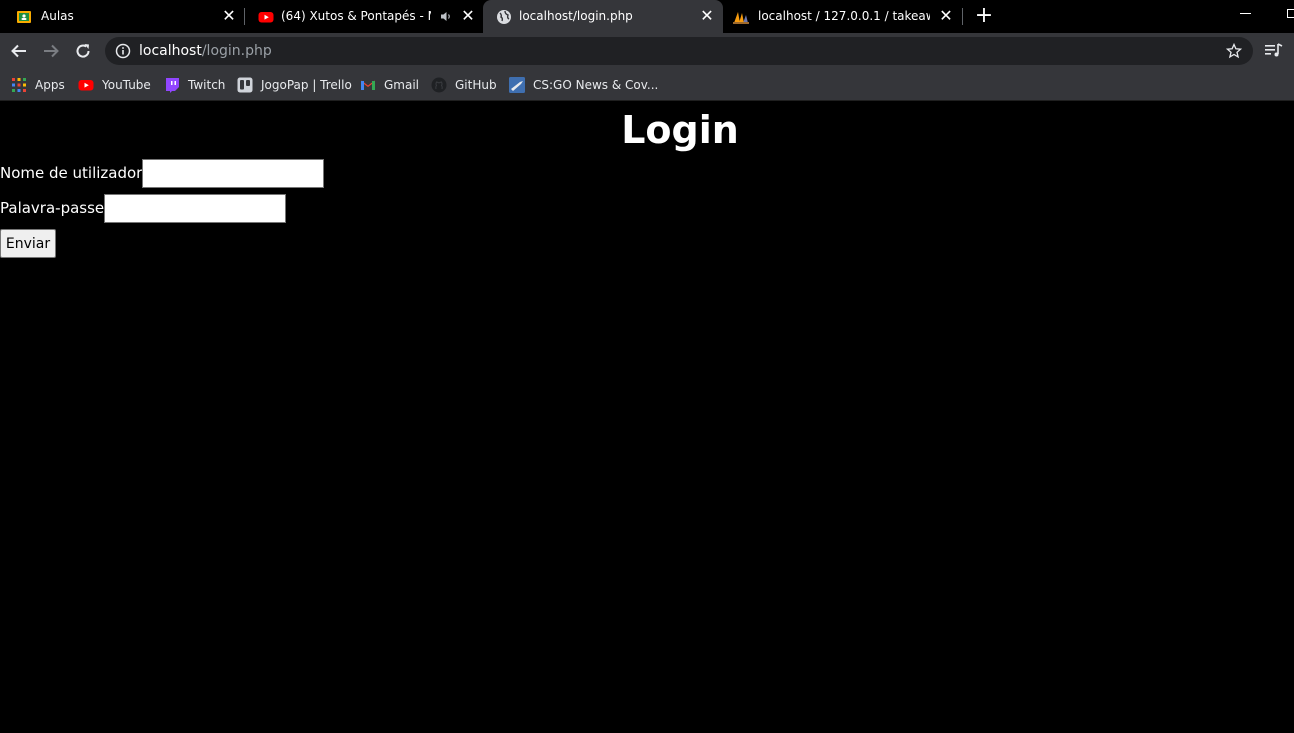  Describe the element at coordinates (356, 16) in the screenshot. I see `tab-title: (64) Xutos & Pontapés - Minha` at that location.